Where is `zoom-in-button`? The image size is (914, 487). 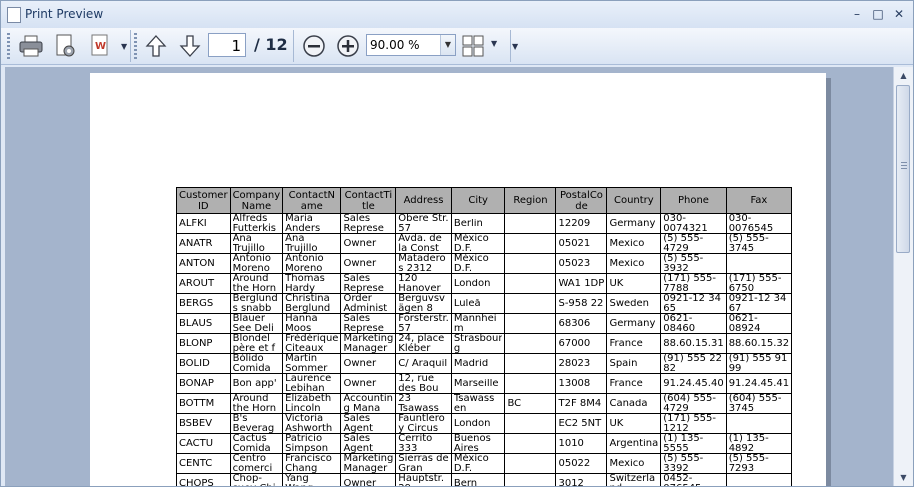 zoom-in-button is located at coordinates (348, 46).